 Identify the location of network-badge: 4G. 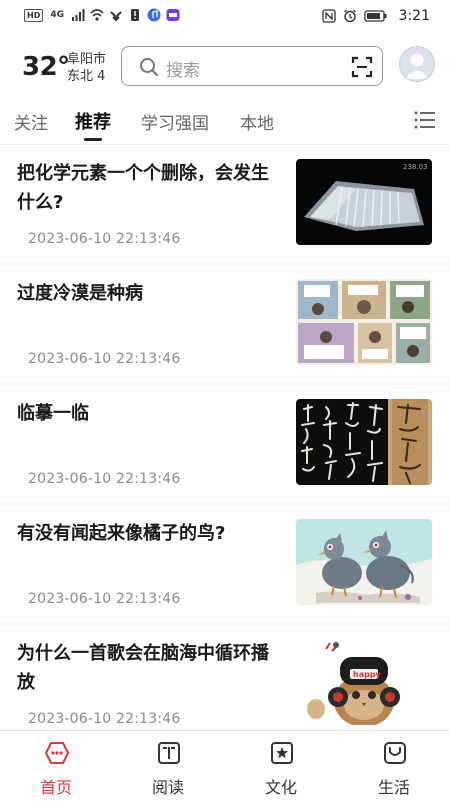
(57, 14).